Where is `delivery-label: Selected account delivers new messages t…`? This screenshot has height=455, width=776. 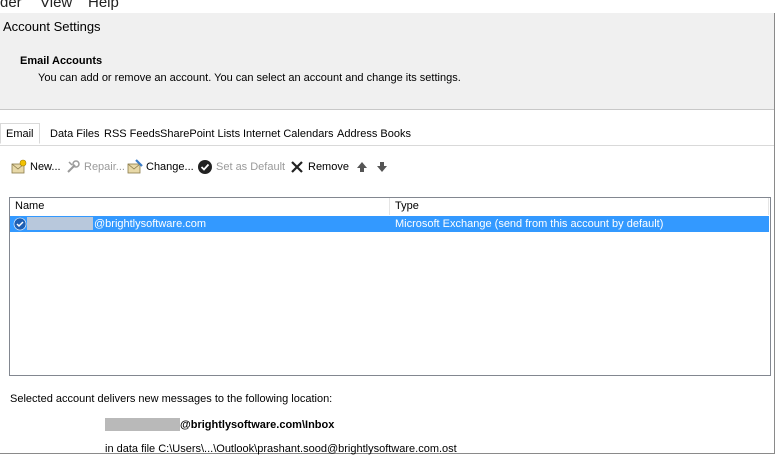 delivery-label: Selected account delivers new messages t… is located at coordinates (171, 399).